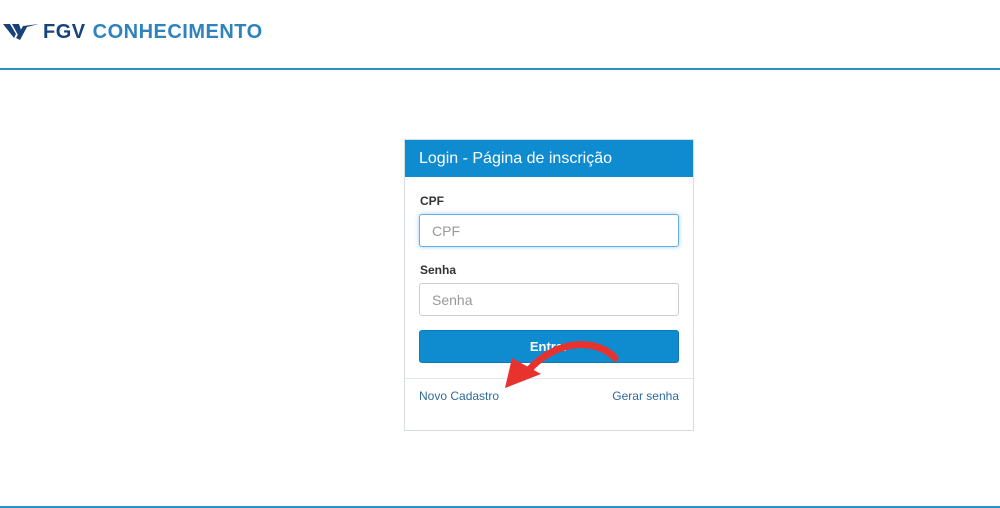 Image resolution: width=1000 pixels, height=508 pixels. Describe the element at coordinates (549, 346) in the screenshot. I see `enter-button: Entrar` at that location.